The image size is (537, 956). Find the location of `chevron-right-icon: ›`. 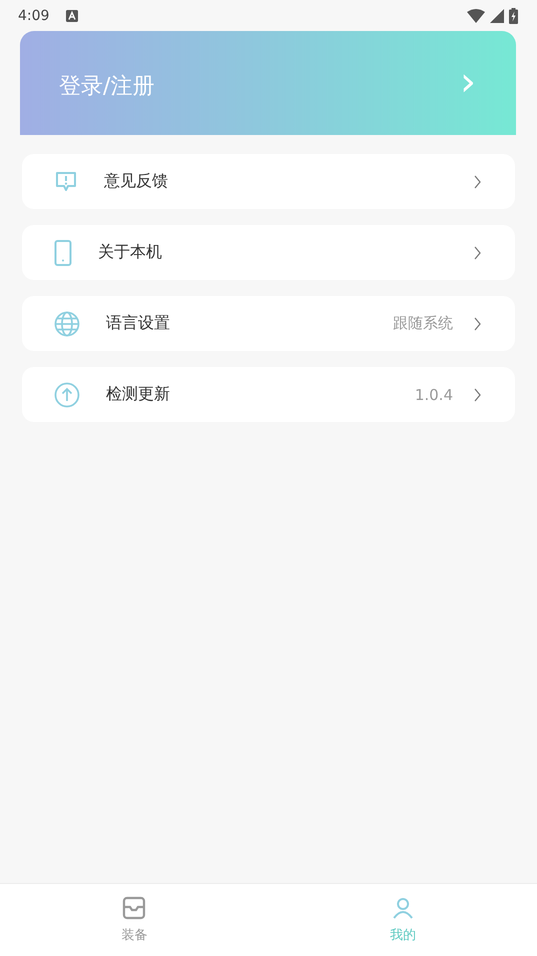

chevron-right-icon: › is located at coordinates (468, 82).